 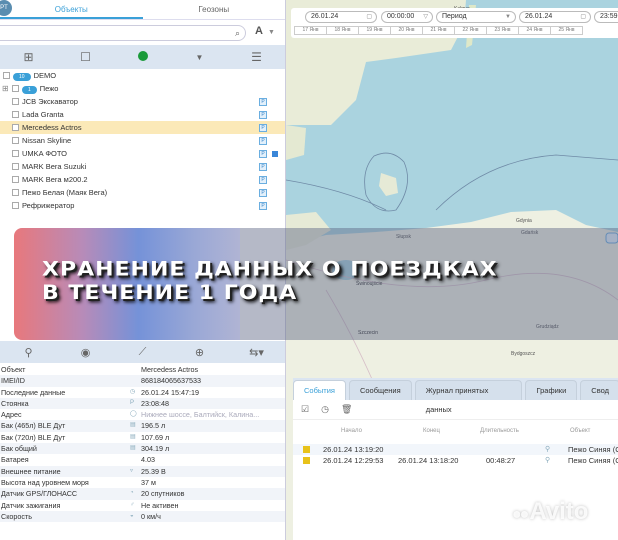 I want to click on day-button: 18 Янв, so click(x=342, y=30).